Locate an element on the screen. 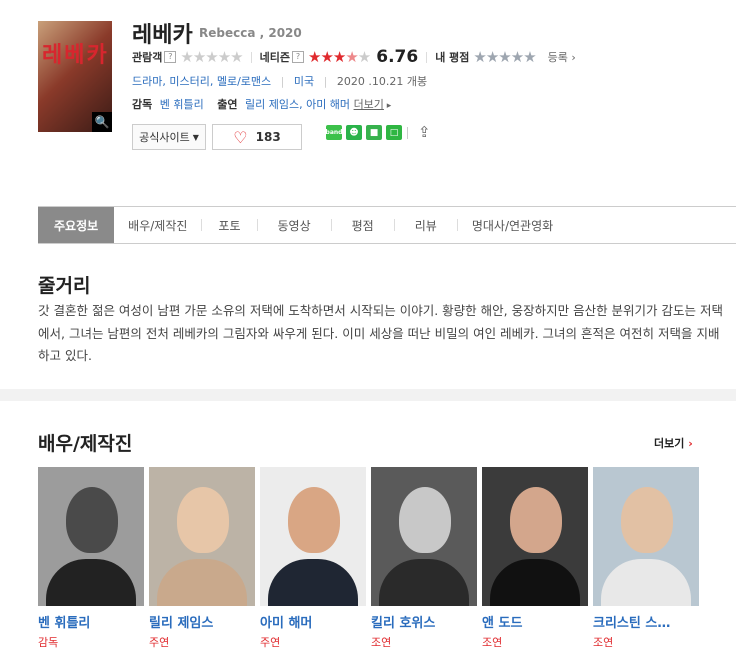 The height and width of the screenshot is (663, 736). like-button: ♡ 183 is located at coordinates (257, 137).